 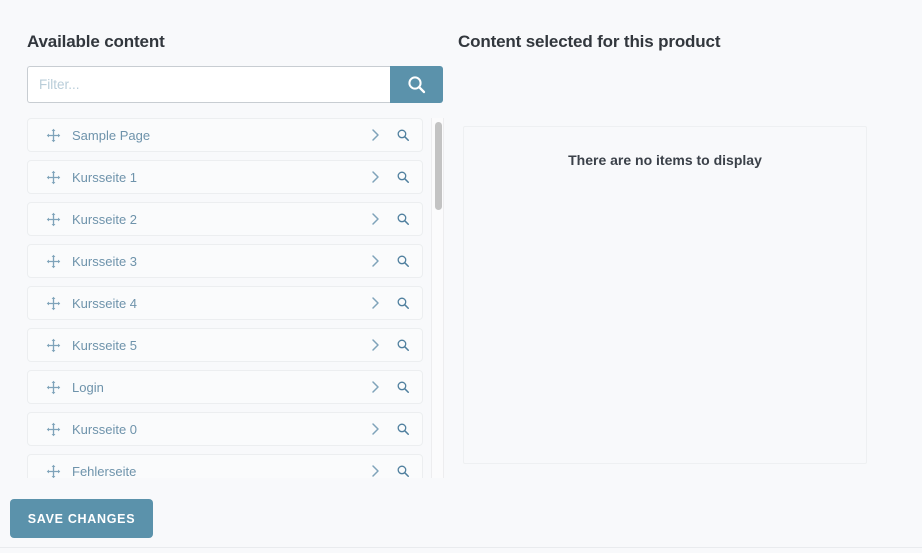 I want to click on list-item-label: Kursseite 4, so click(x=105, y=303).